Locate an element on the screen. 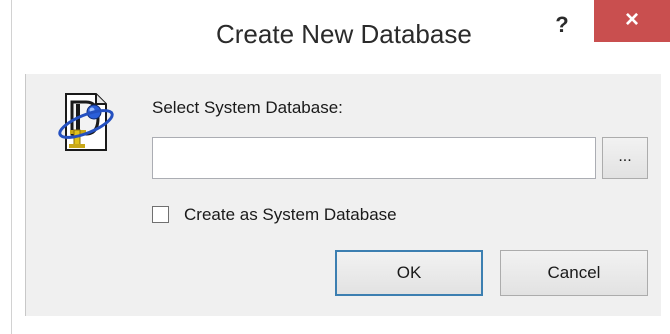 This screenshot has height=334, width=670. database-app-icon is located at coordinates (86, 122).